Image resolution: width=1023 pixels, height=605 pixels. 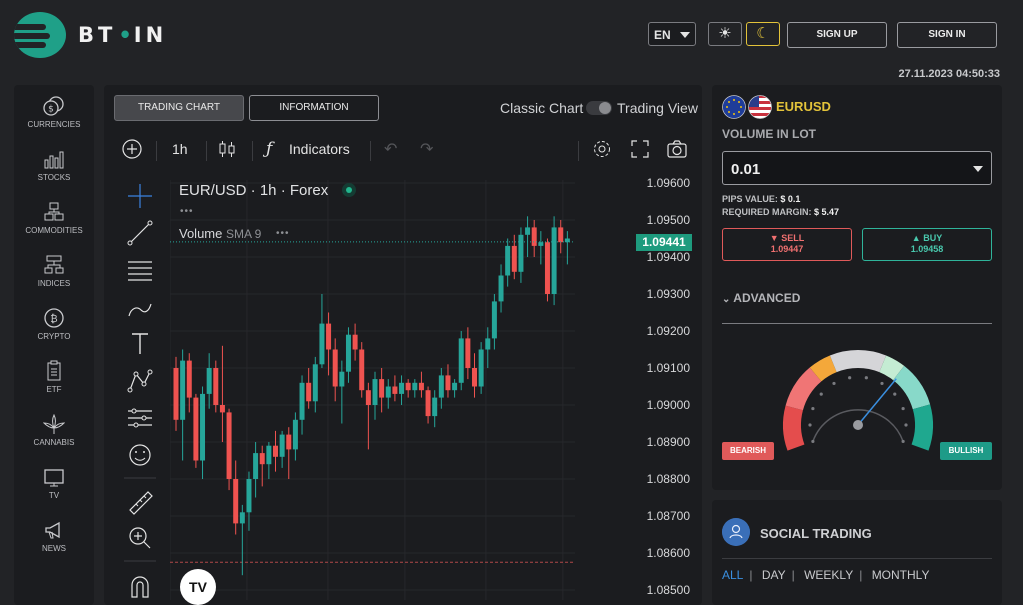 What do you see at coordinates (599, 108) in the screenshot?
I see `chart-view-toggle` at bounding box center [599, 108].